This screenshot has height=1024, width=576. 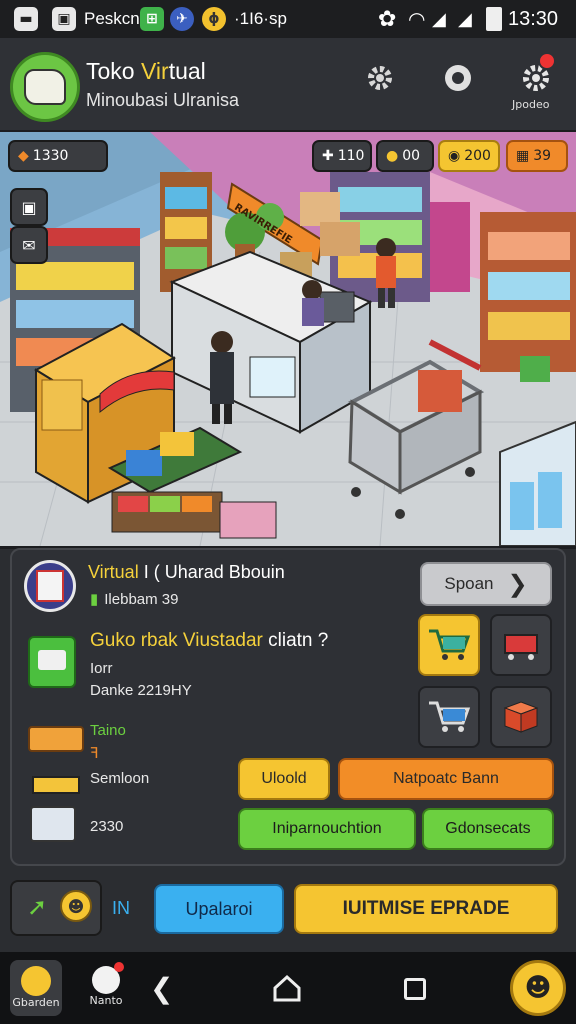 I want to click on plane-icon: ✈, so click(x=182, y=19).